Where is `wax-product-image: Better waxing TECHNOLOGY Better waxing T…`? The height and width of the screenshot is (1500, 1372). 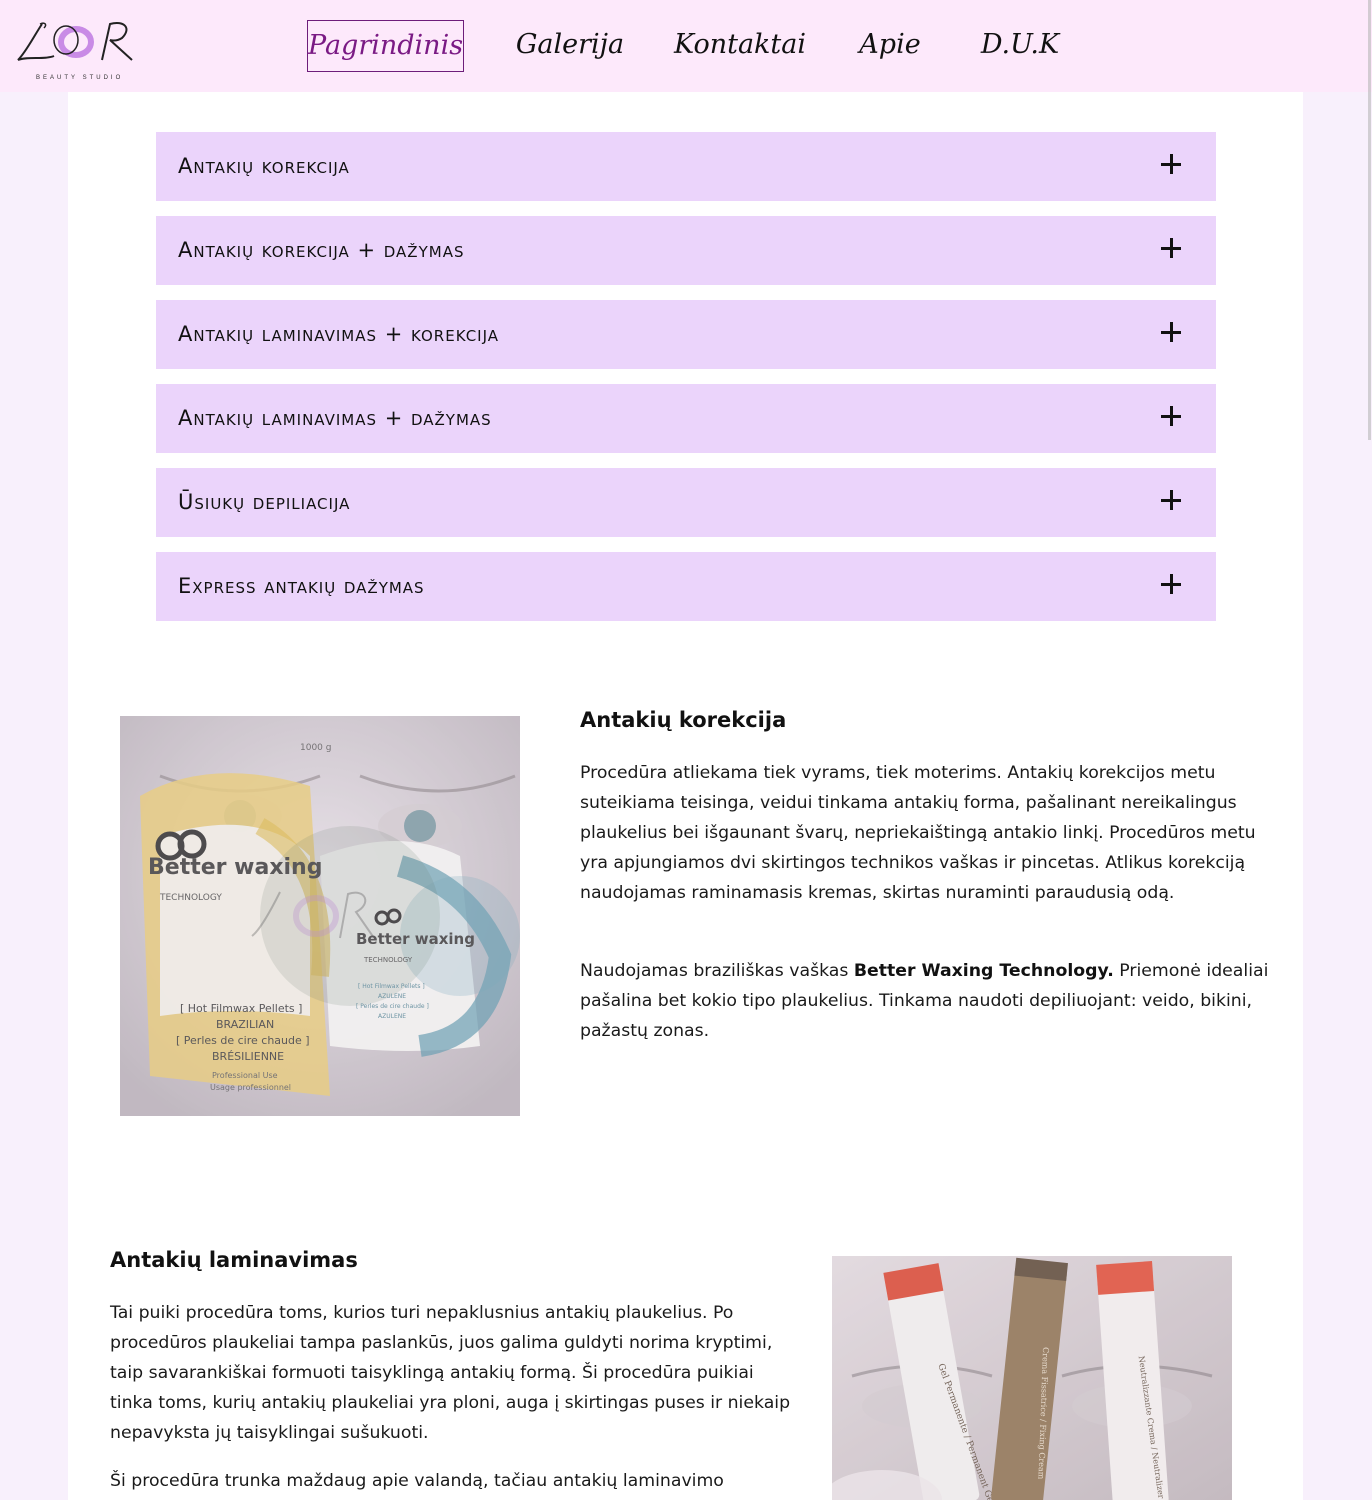 wax-product-image: Better waxing TECHNOLOGY Better waxing T… is located at coordinates (320, 916).